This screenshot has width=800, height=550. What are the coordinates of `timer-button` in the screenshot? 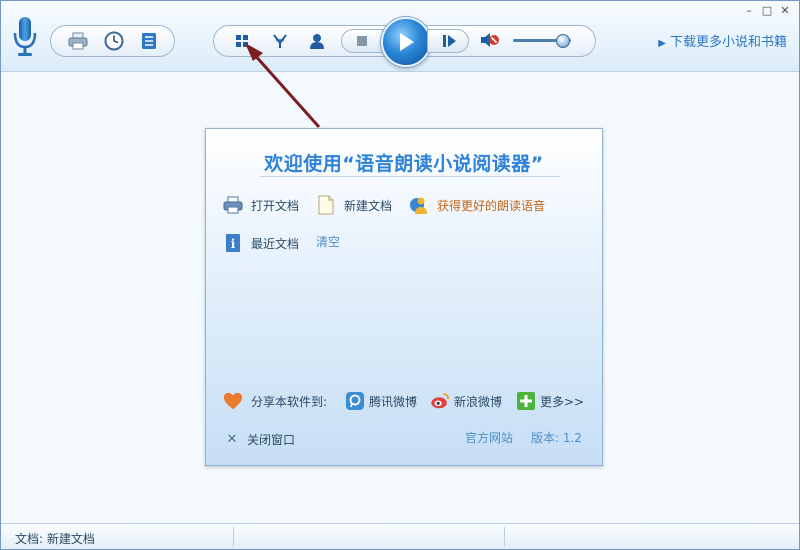 It's located at (114, 41).